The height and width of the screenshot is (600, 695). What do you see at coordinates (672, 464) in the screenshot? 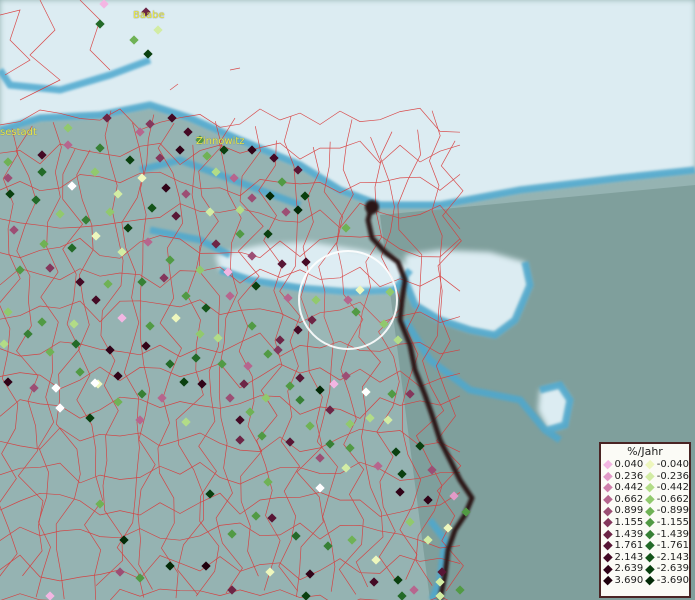
I see `legend-value-negative: -0.040` at bounding box center [672, 464].